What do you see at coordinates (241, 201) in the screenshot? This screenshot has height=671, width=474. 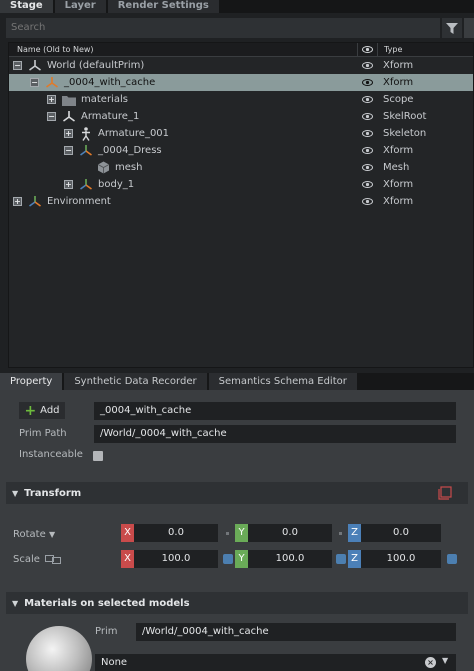 I see `tree-row-environment: + Environment Xform` at bounding box center [241, 201].